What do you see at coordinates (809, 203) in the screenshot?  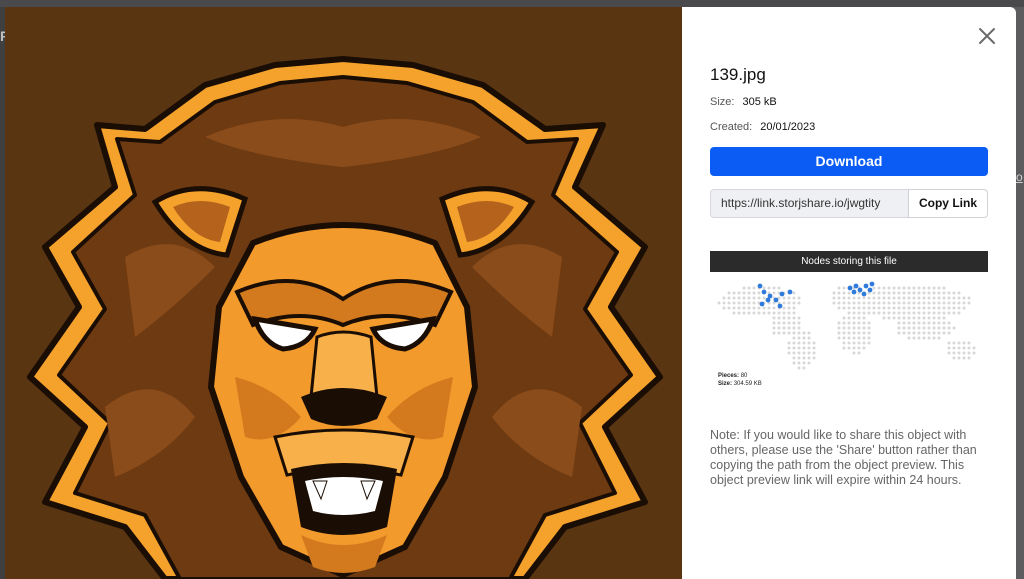 I see `share-link-field: https://link.storjshare.io/jwgtity` at bounding box center [809, 203].